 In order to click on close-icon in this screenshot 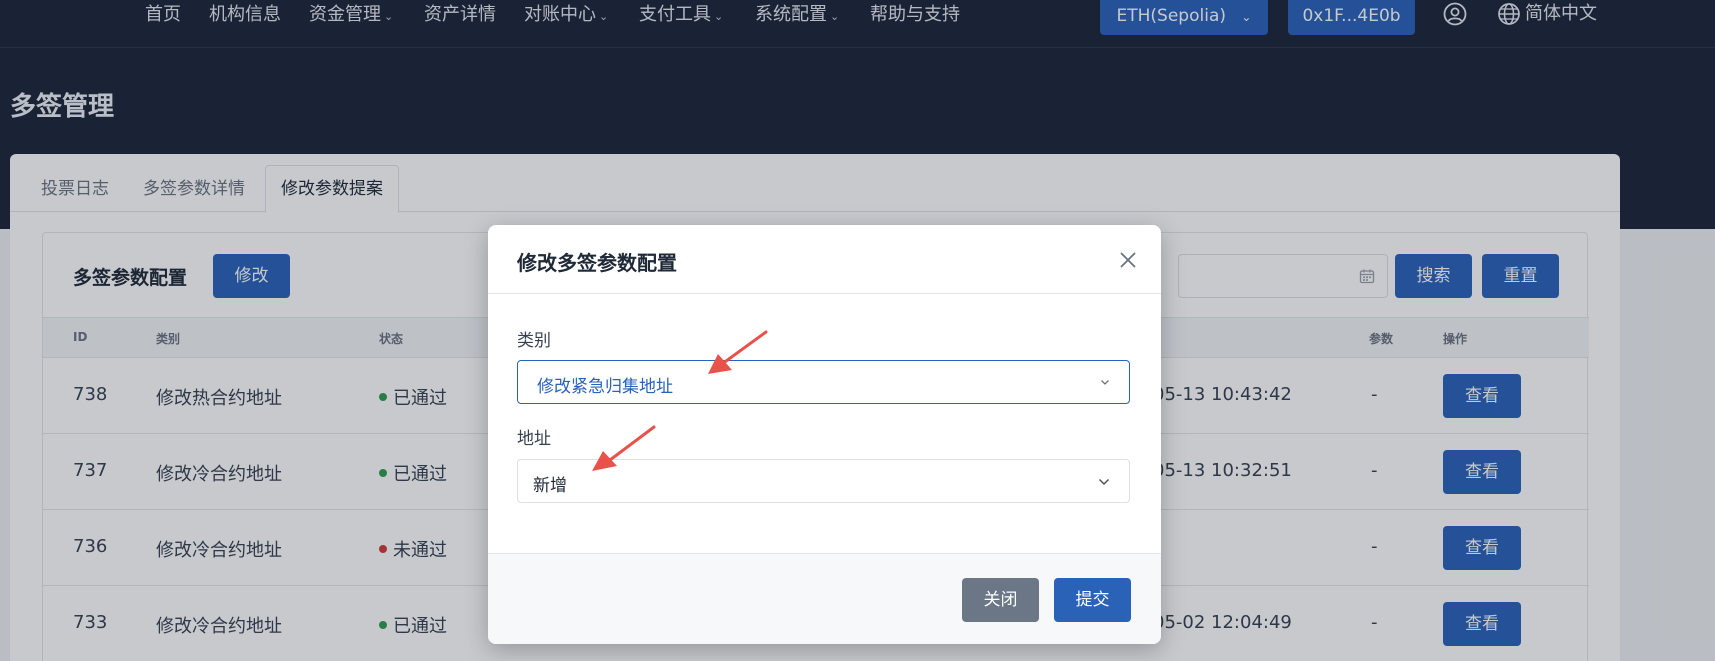, I will do `click(1128, 260)`.